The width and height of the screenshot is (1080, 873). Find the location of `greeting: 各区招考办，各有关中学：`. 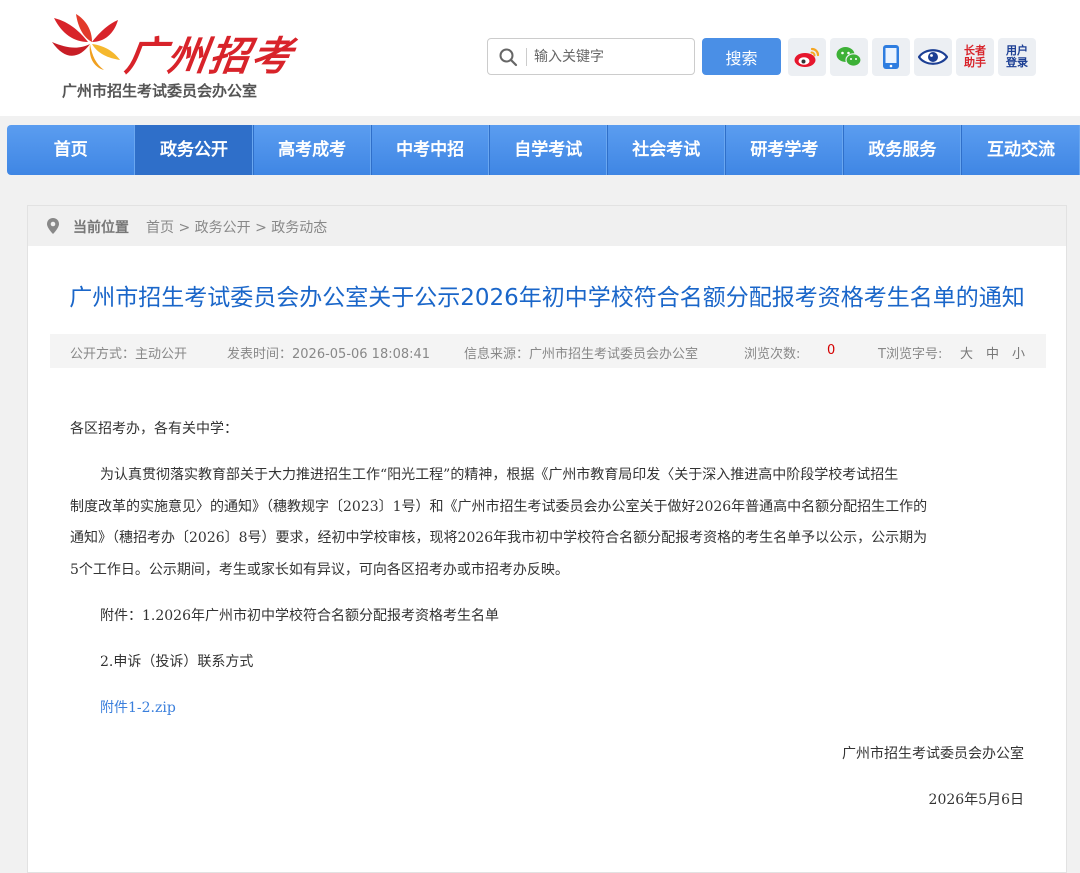

greeting: 各区招考办，各有关中学： is located at coordinates (154, 429).